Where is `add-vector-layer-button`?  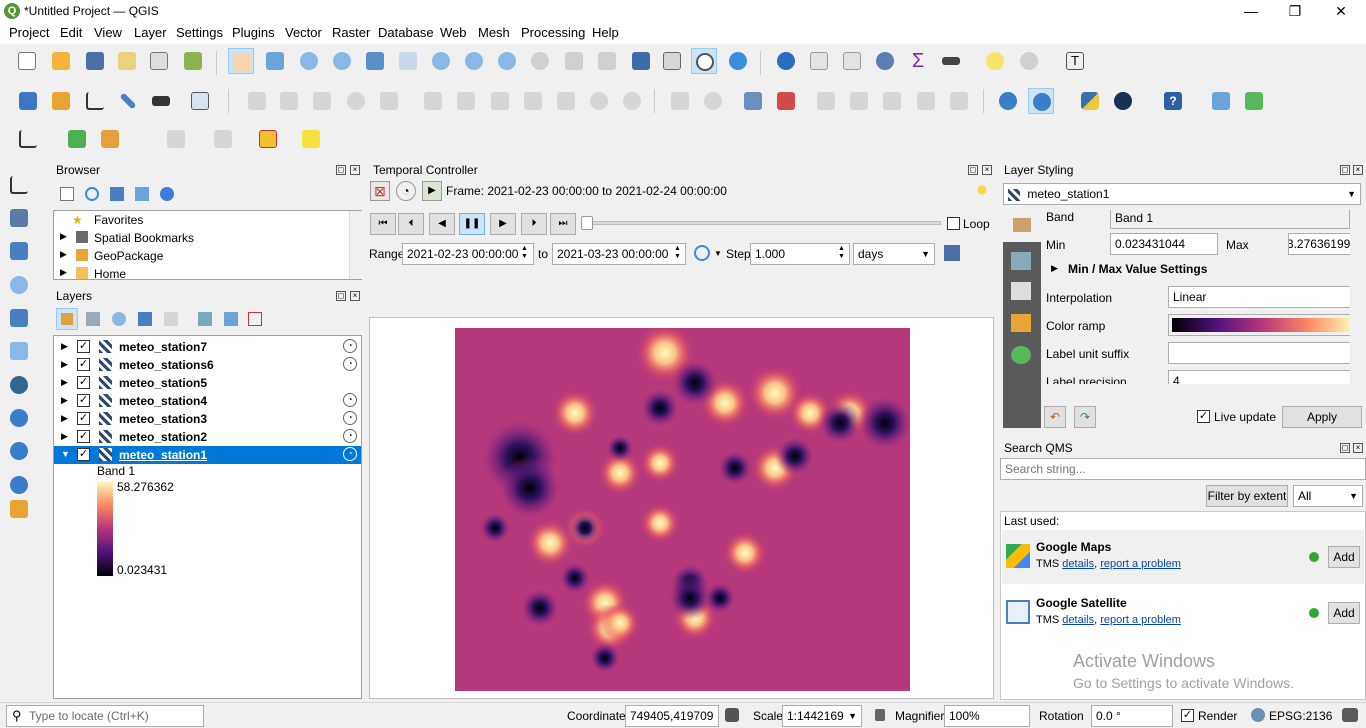 add-vector-layer-button is located at coordinates (19, 185).